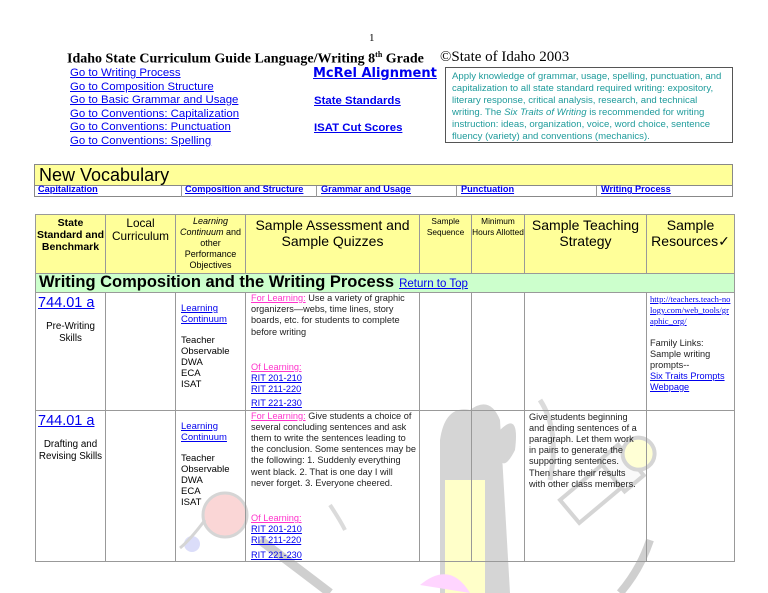 This screenshot has width=768, height=593. Describe the element at coordinates (70, 332) in the screenshot. I see `skill-label: Pre-Writing Skills` at that location.